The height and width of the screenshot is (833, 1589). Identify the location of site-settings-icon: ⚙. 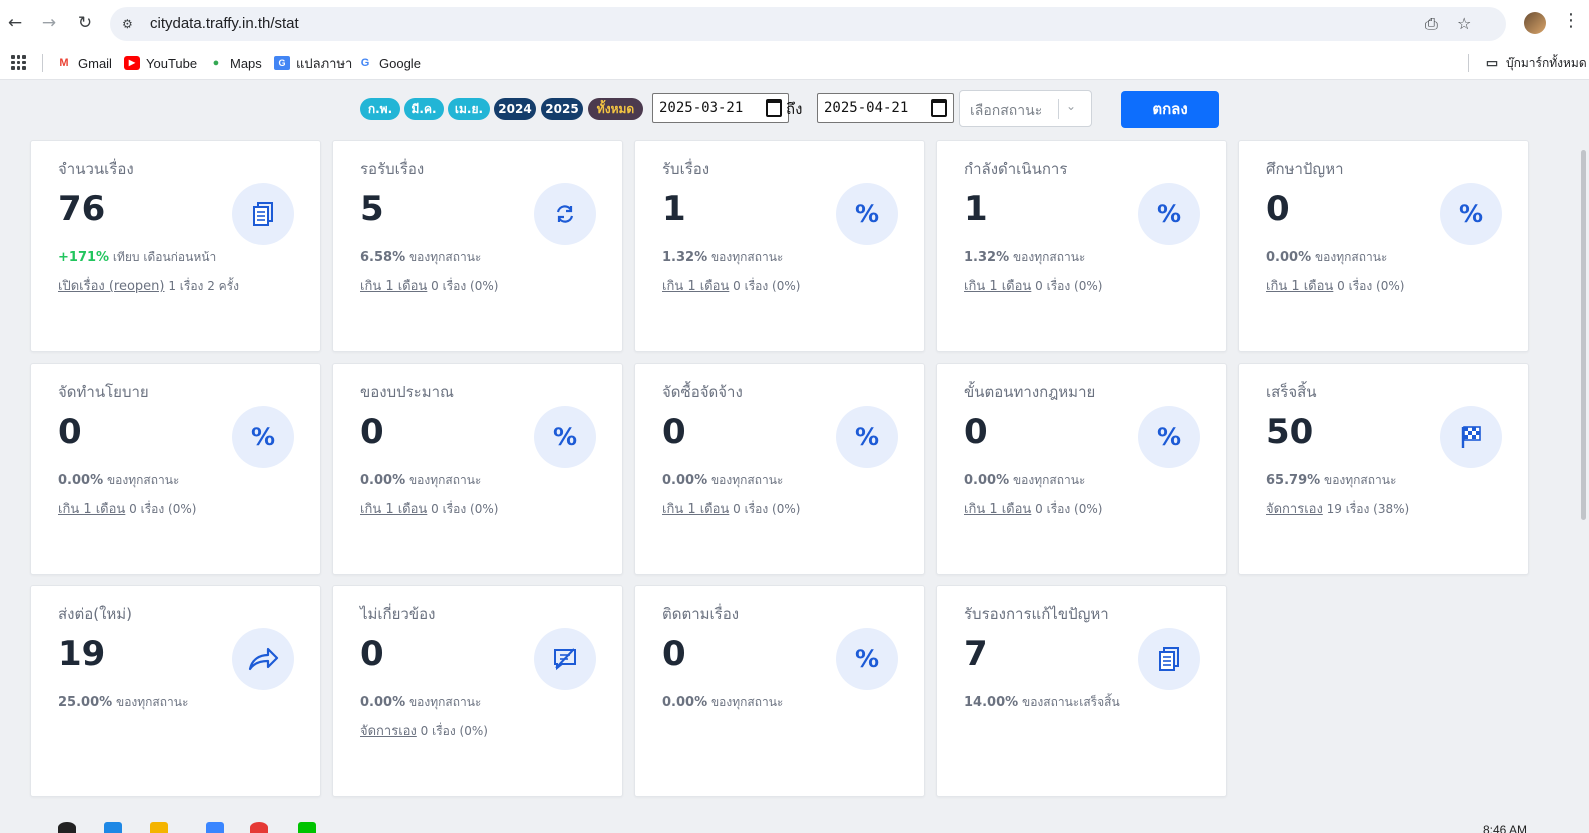
(130, 24).